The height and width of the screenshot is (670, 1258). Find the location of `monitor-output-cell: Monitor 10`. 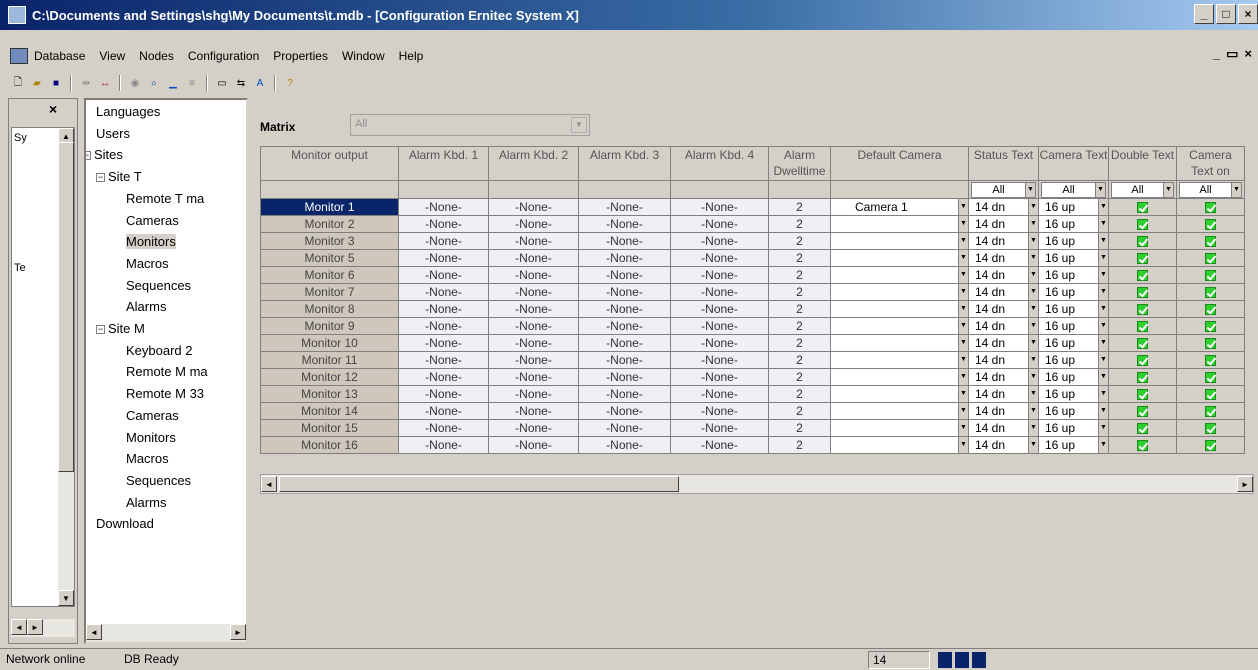

monitor-output-cell: Monitor 10 is located at coordinates (329, 343).